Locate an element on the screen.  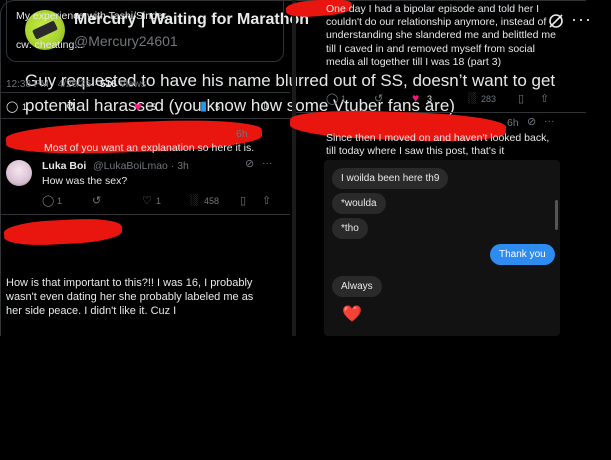
like-count: 5 is located at coordinates (154, 107).